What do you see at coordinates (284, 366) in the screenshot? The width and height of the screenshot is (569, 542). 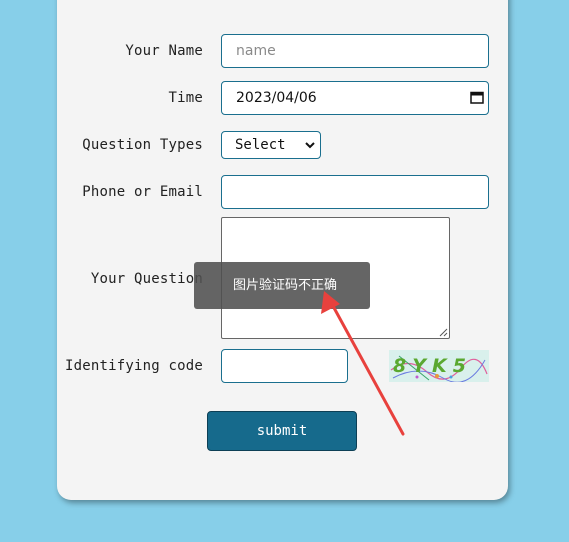 I see `identifying-code-input` at bounding box center [284, 366].